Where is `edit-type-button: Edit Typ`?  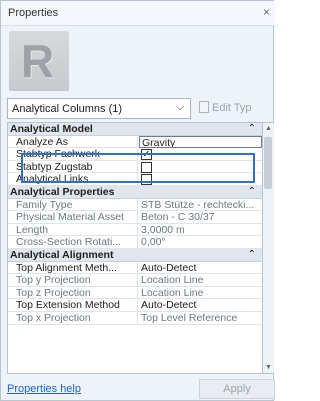 edit-type-button: Edit Typ is located at coordinates (225, 107).